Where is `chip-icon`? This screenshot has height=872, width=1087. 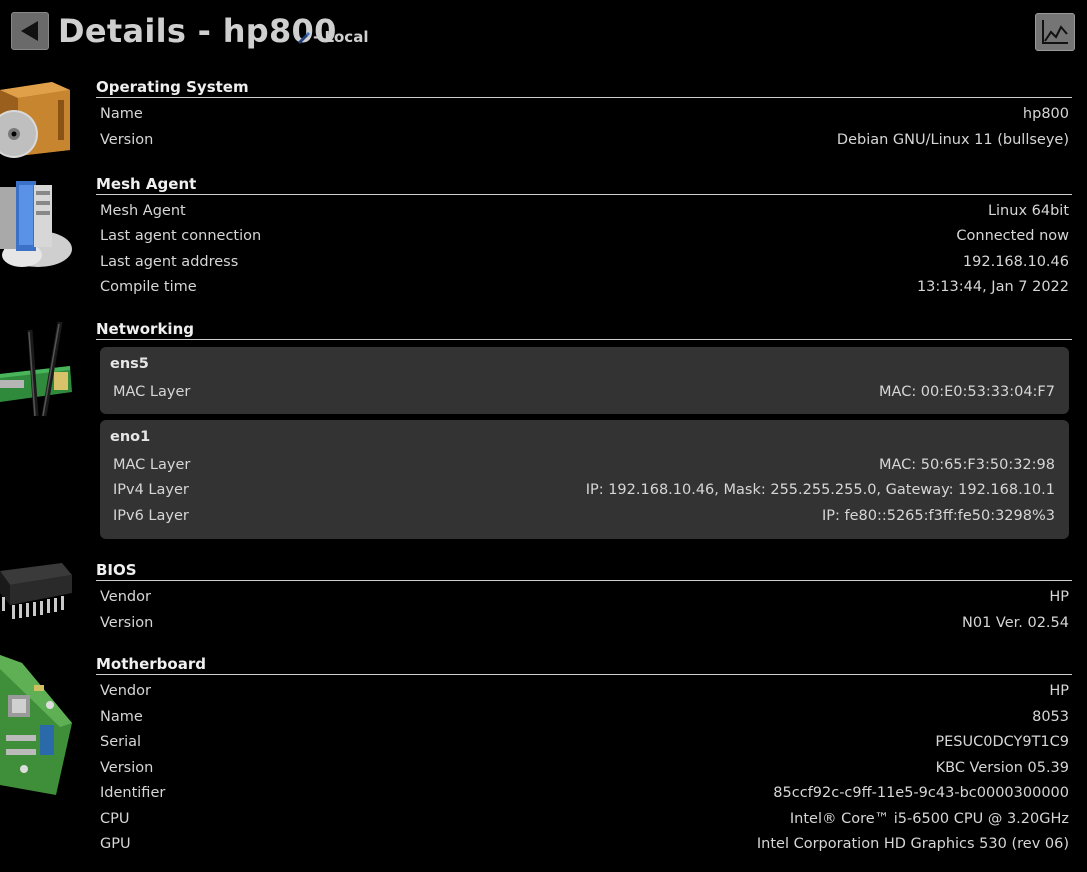
chip-icon is located at coordinates (36, 591).